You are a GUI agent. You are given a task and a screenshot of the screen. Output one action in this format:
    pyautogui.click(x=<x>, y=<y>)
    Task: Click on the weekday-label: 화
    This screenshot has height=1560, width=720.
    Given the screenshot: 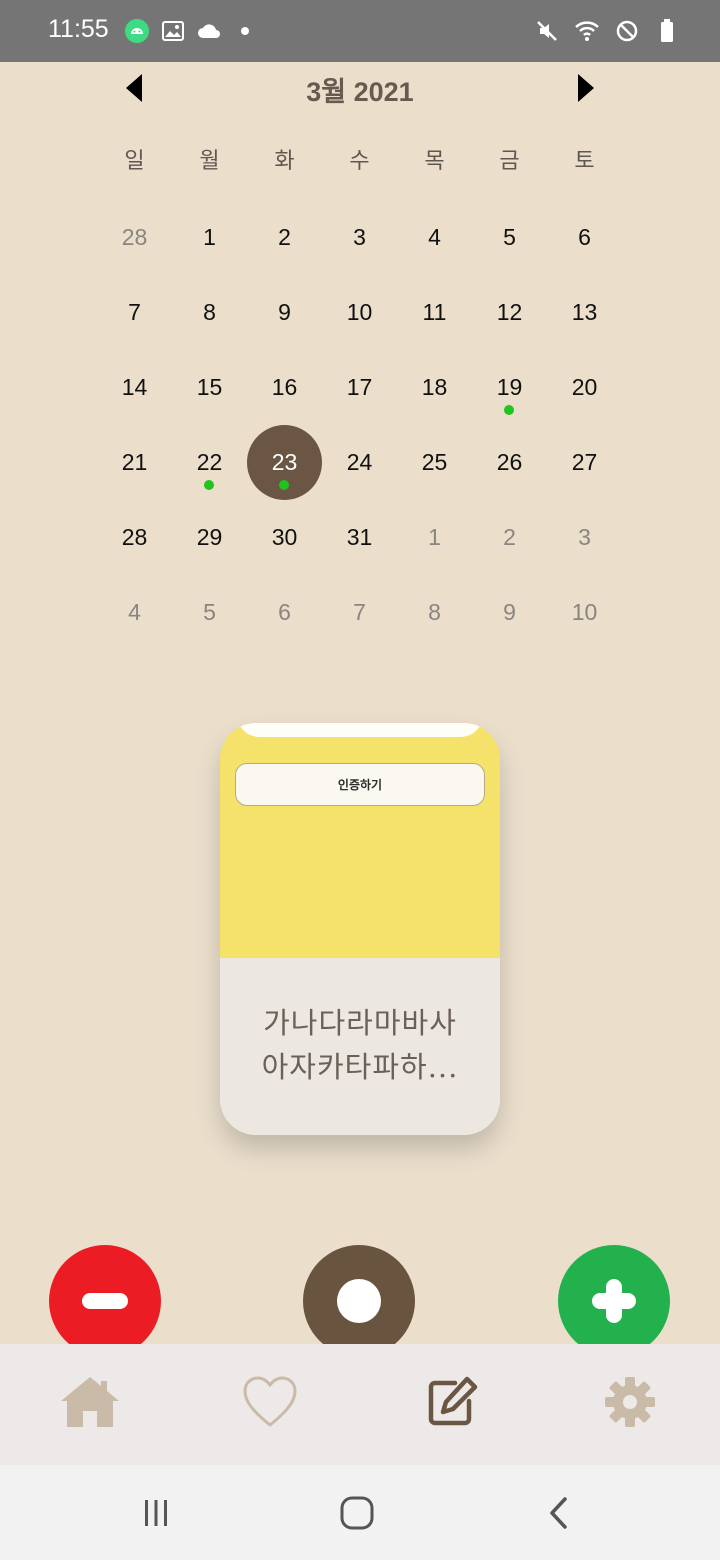 What is the action you would take?
    pyautogui.click(x=284, y=161)
    